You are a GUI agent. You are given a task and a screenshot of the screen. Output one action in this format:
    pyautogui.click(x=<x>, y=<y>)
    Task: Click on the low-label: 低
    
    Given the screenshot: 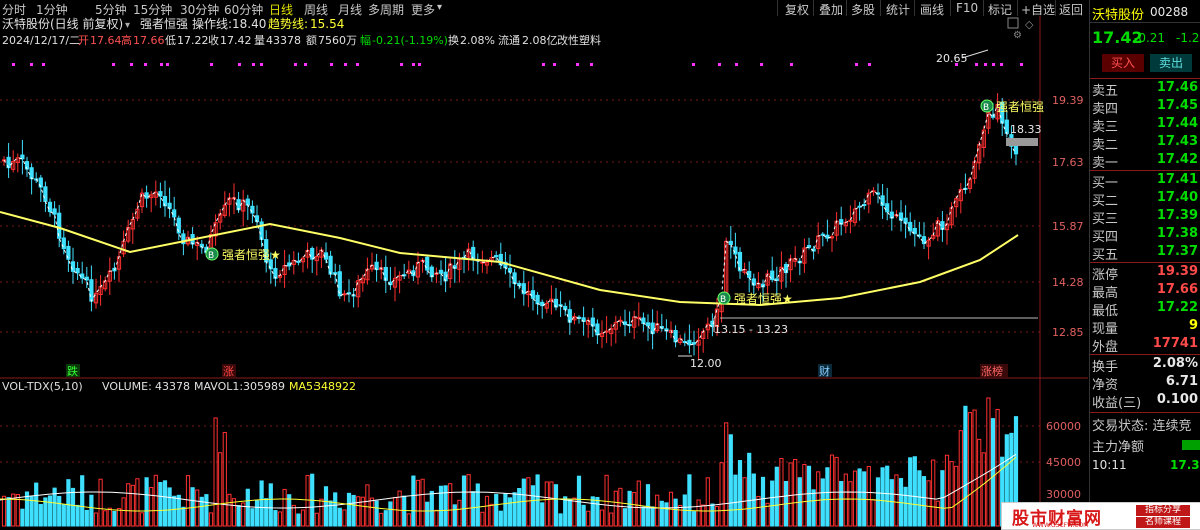 What is the action you would take?
    pyautogui.click(x=170, y=40)
    